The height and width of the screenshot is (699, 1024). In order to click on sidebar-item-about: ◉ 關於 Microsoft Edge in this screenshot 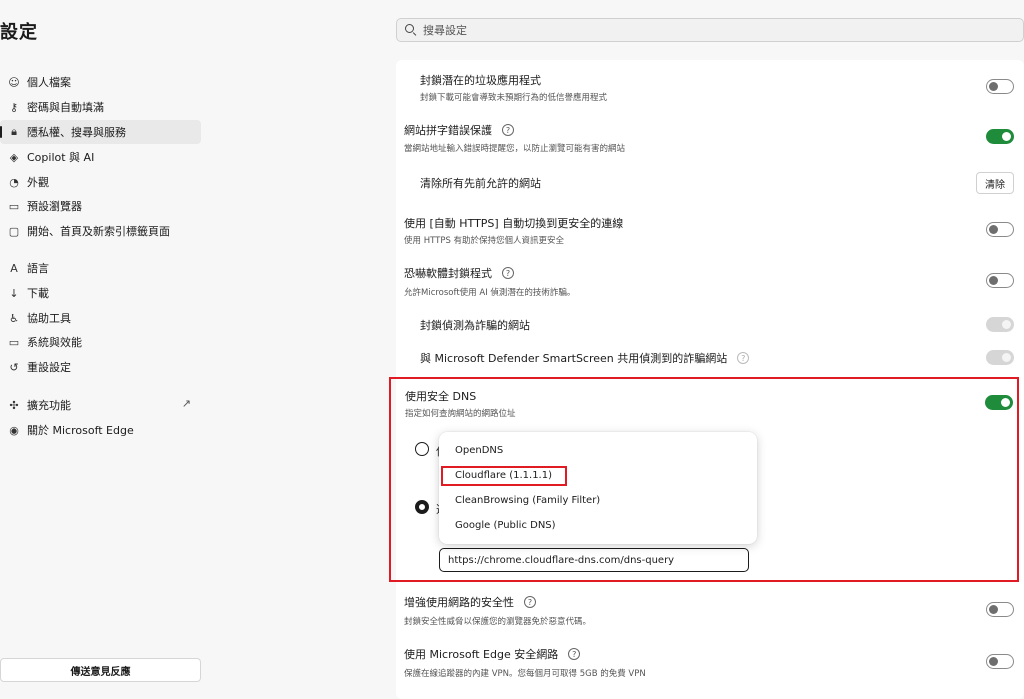, I will do `click(100, 430)`.